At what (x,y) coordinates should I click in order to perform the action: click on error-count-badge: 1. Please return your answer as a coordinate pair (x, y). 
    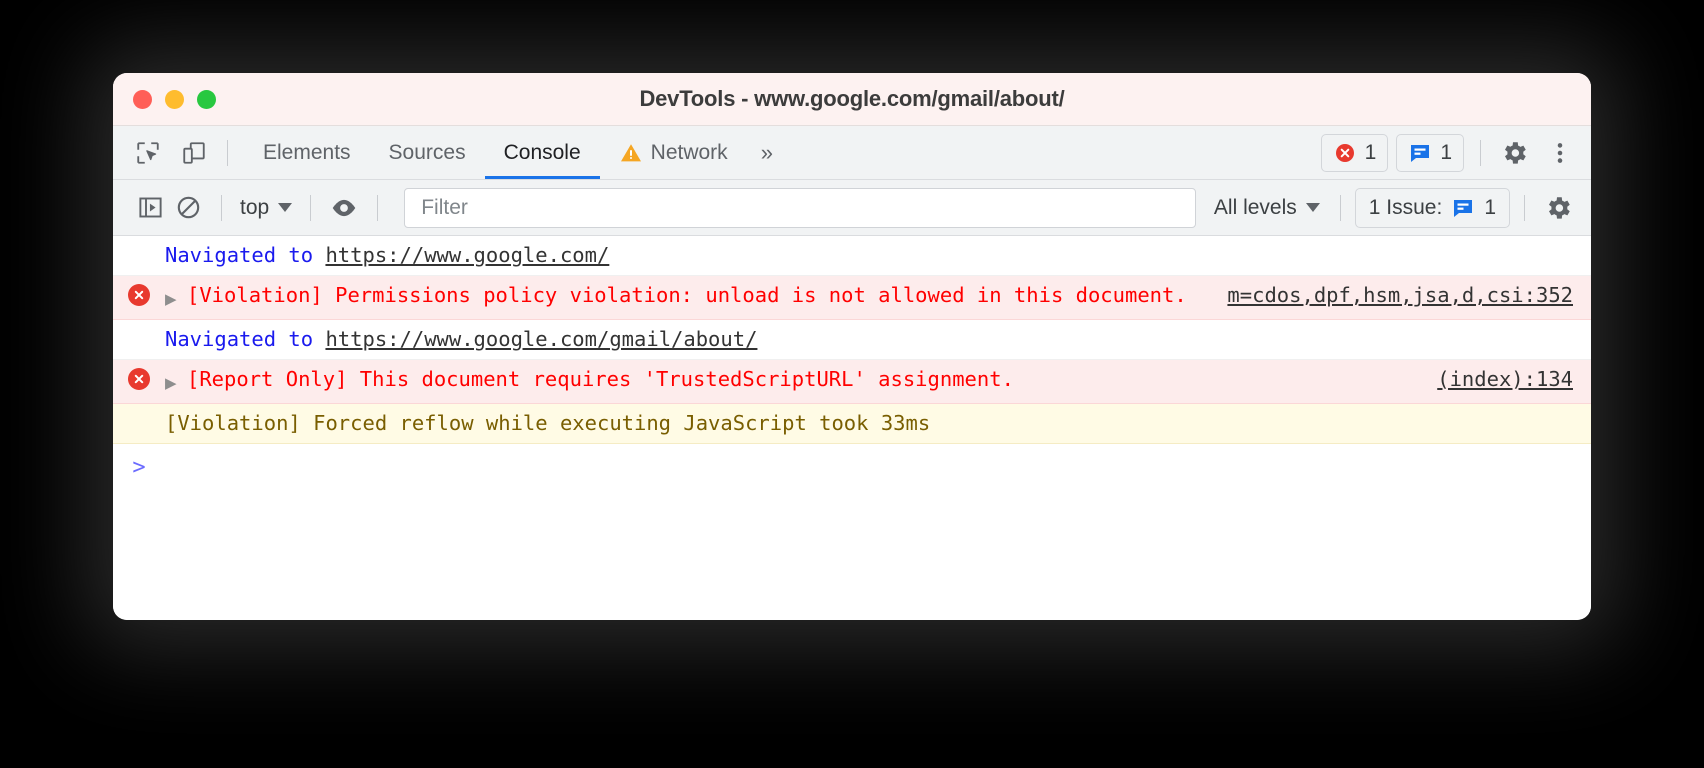
    Looking at the image, I should click on (1354, 152).